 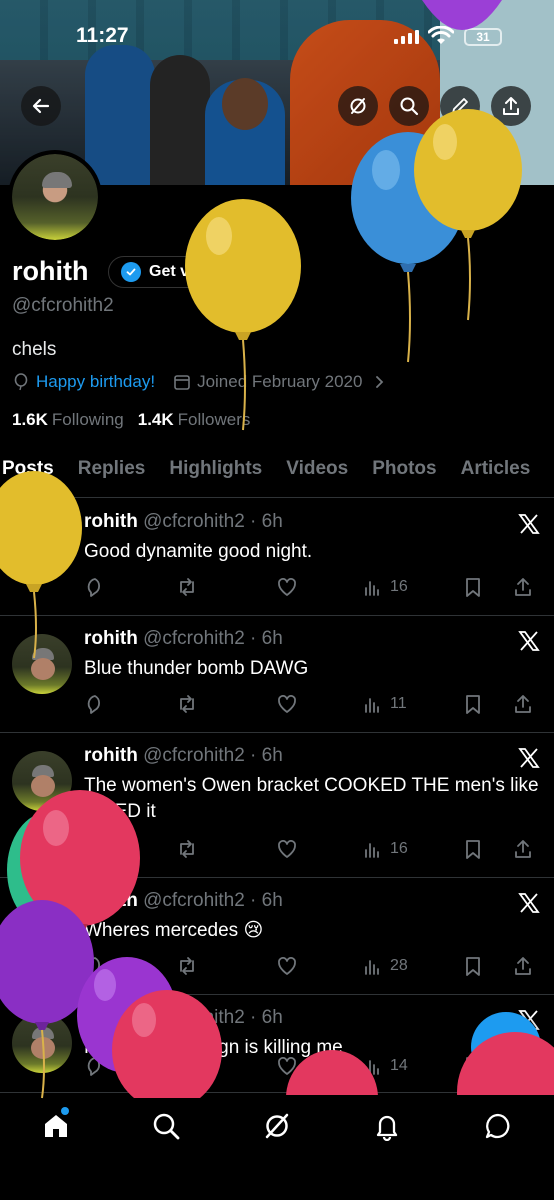 I want to click on tab-photos: Photos, so click(x=404, y=474).